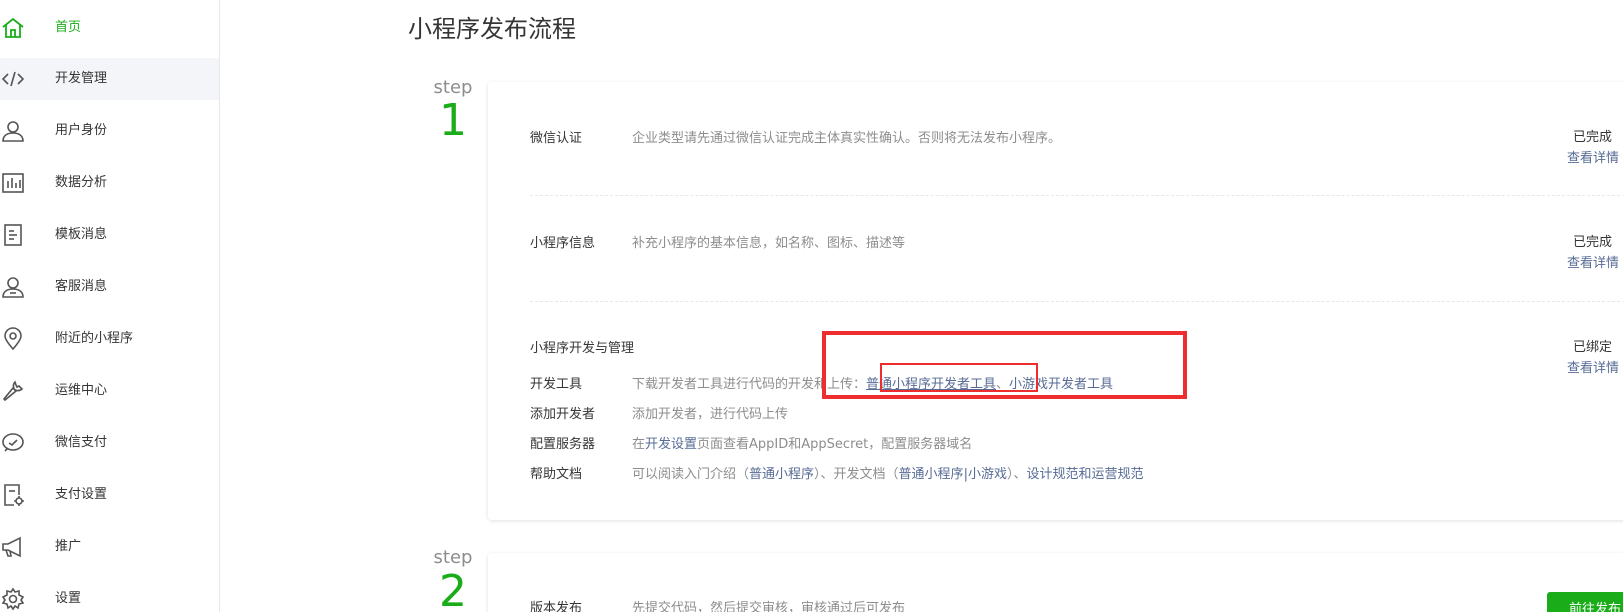 The width and height of the screenshot is (1623, 612). What do you see at coordinates (68, 598) in the screenshot?
I see `sidebar-item-label: 设置` at bounding box center [68, 598].